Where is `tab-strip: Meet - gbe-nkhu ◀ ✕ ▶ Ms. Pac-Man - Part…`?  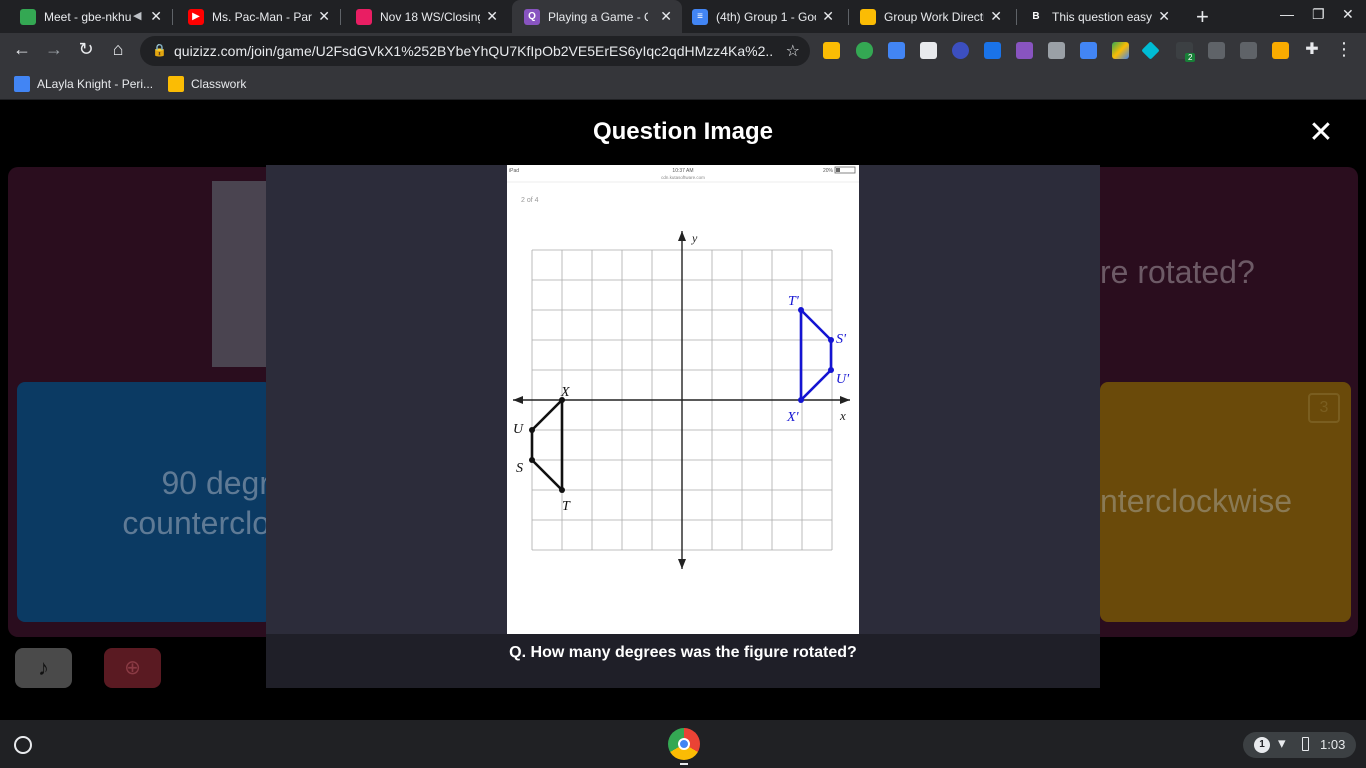 tab-strip: Meet - gbe-nkhu ◀ ✕ ▶ Ms. Pac-Man - Part… is located at coordinates (683, 16).